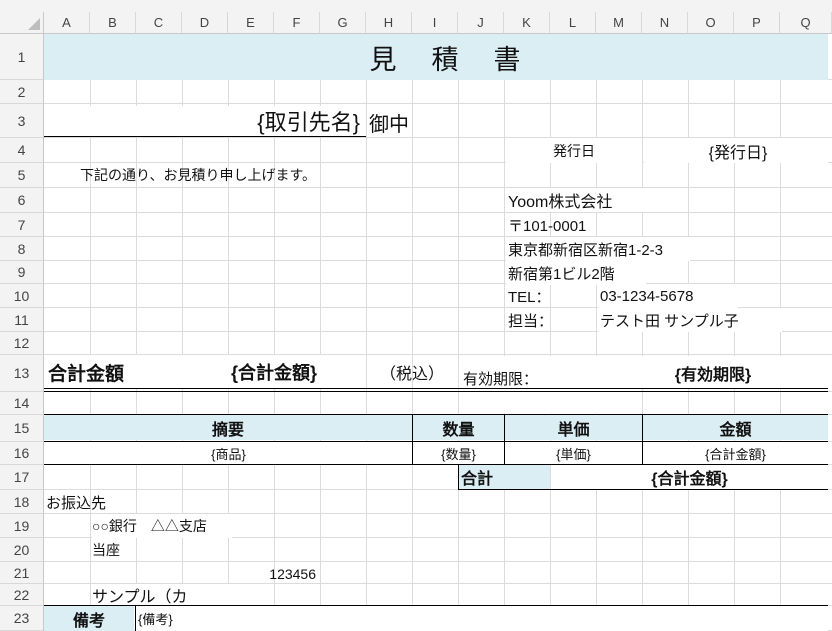 Image resolution: width=832 pixels, height=631 pixels. I want to click on postal-cell: 〒101-0001, so click(576, 225).